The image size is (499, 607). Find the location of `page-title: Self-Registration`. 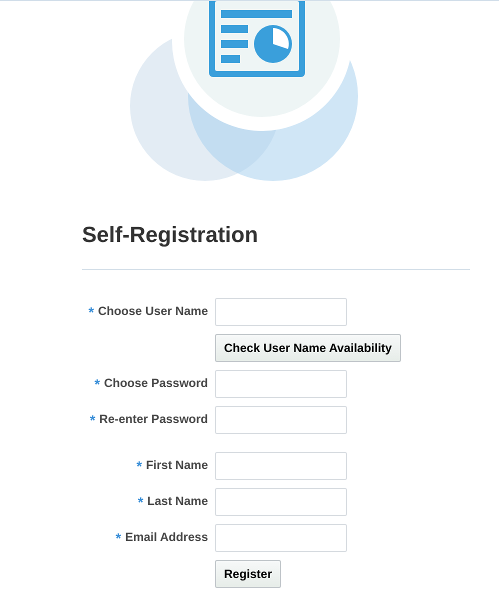

page-title: Self-Registration is located at coordinates (171, 235).